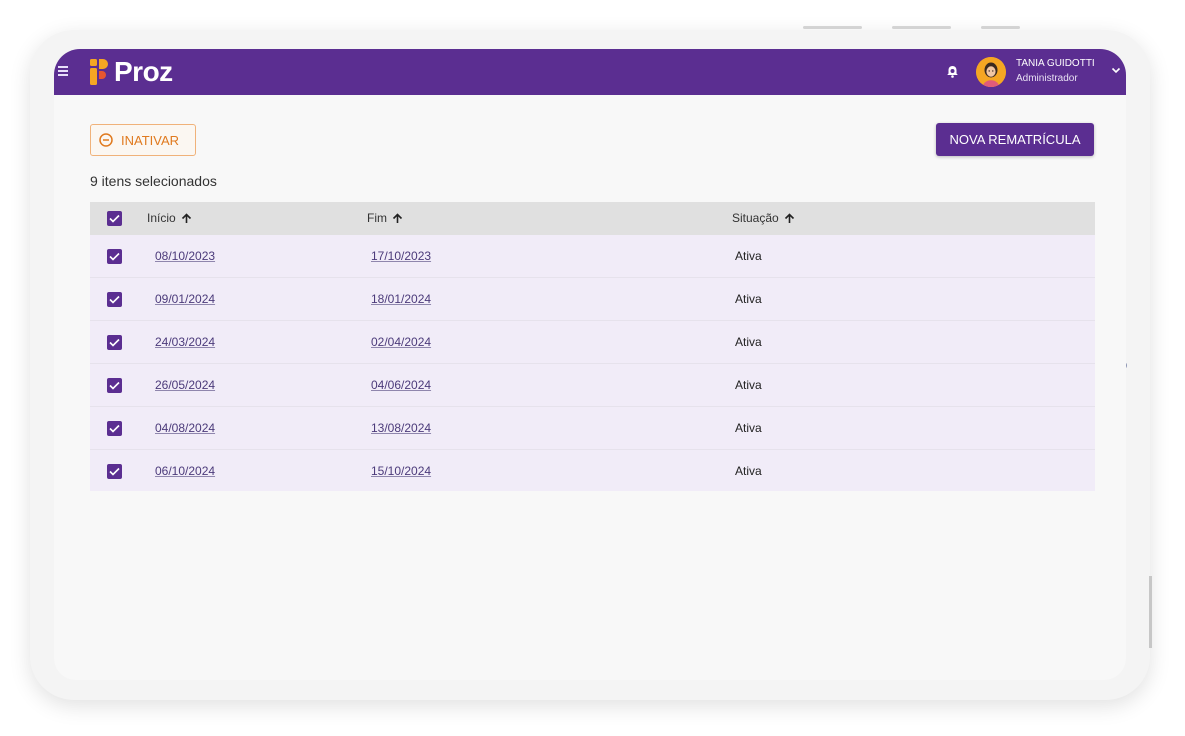  Describe the element at coordinates (592, 428) in the screenshot. I see `table-row: 04/08/2024 13/08/2024 Ativa` at that location.